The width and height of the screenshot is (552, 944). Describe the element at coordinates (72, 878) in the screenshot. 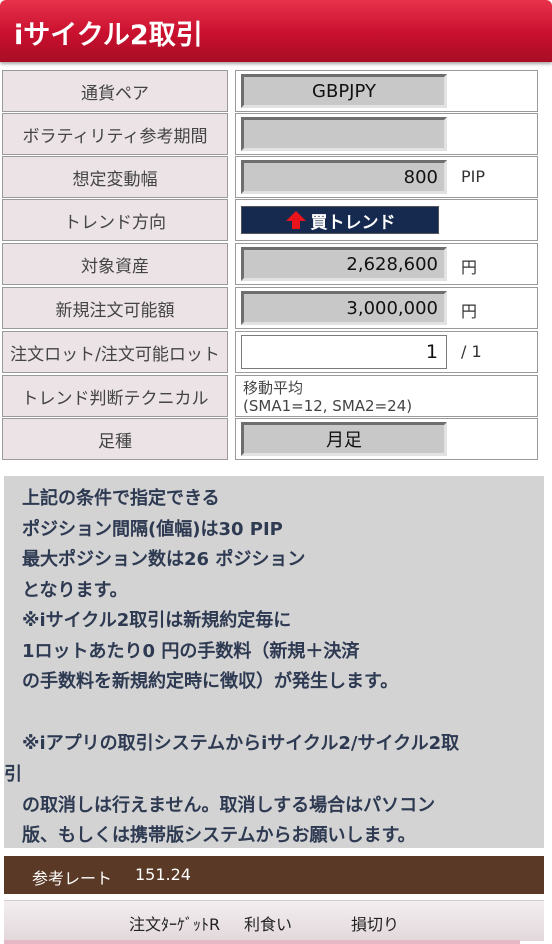

I see `reference-rate-label: 参考レート` at that location.